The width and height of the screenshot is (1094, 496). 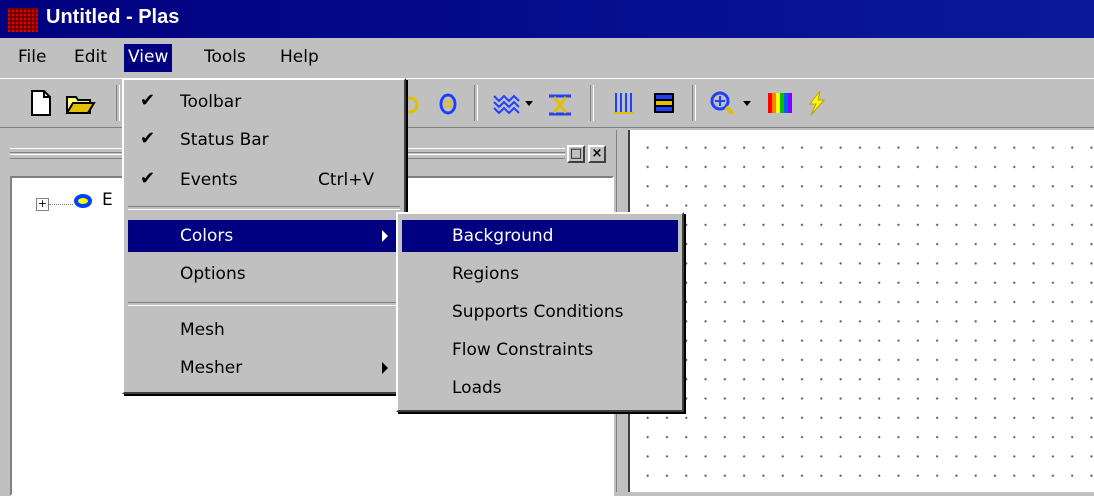 I want to click on new-document-icon, so click(x=40, y=103).